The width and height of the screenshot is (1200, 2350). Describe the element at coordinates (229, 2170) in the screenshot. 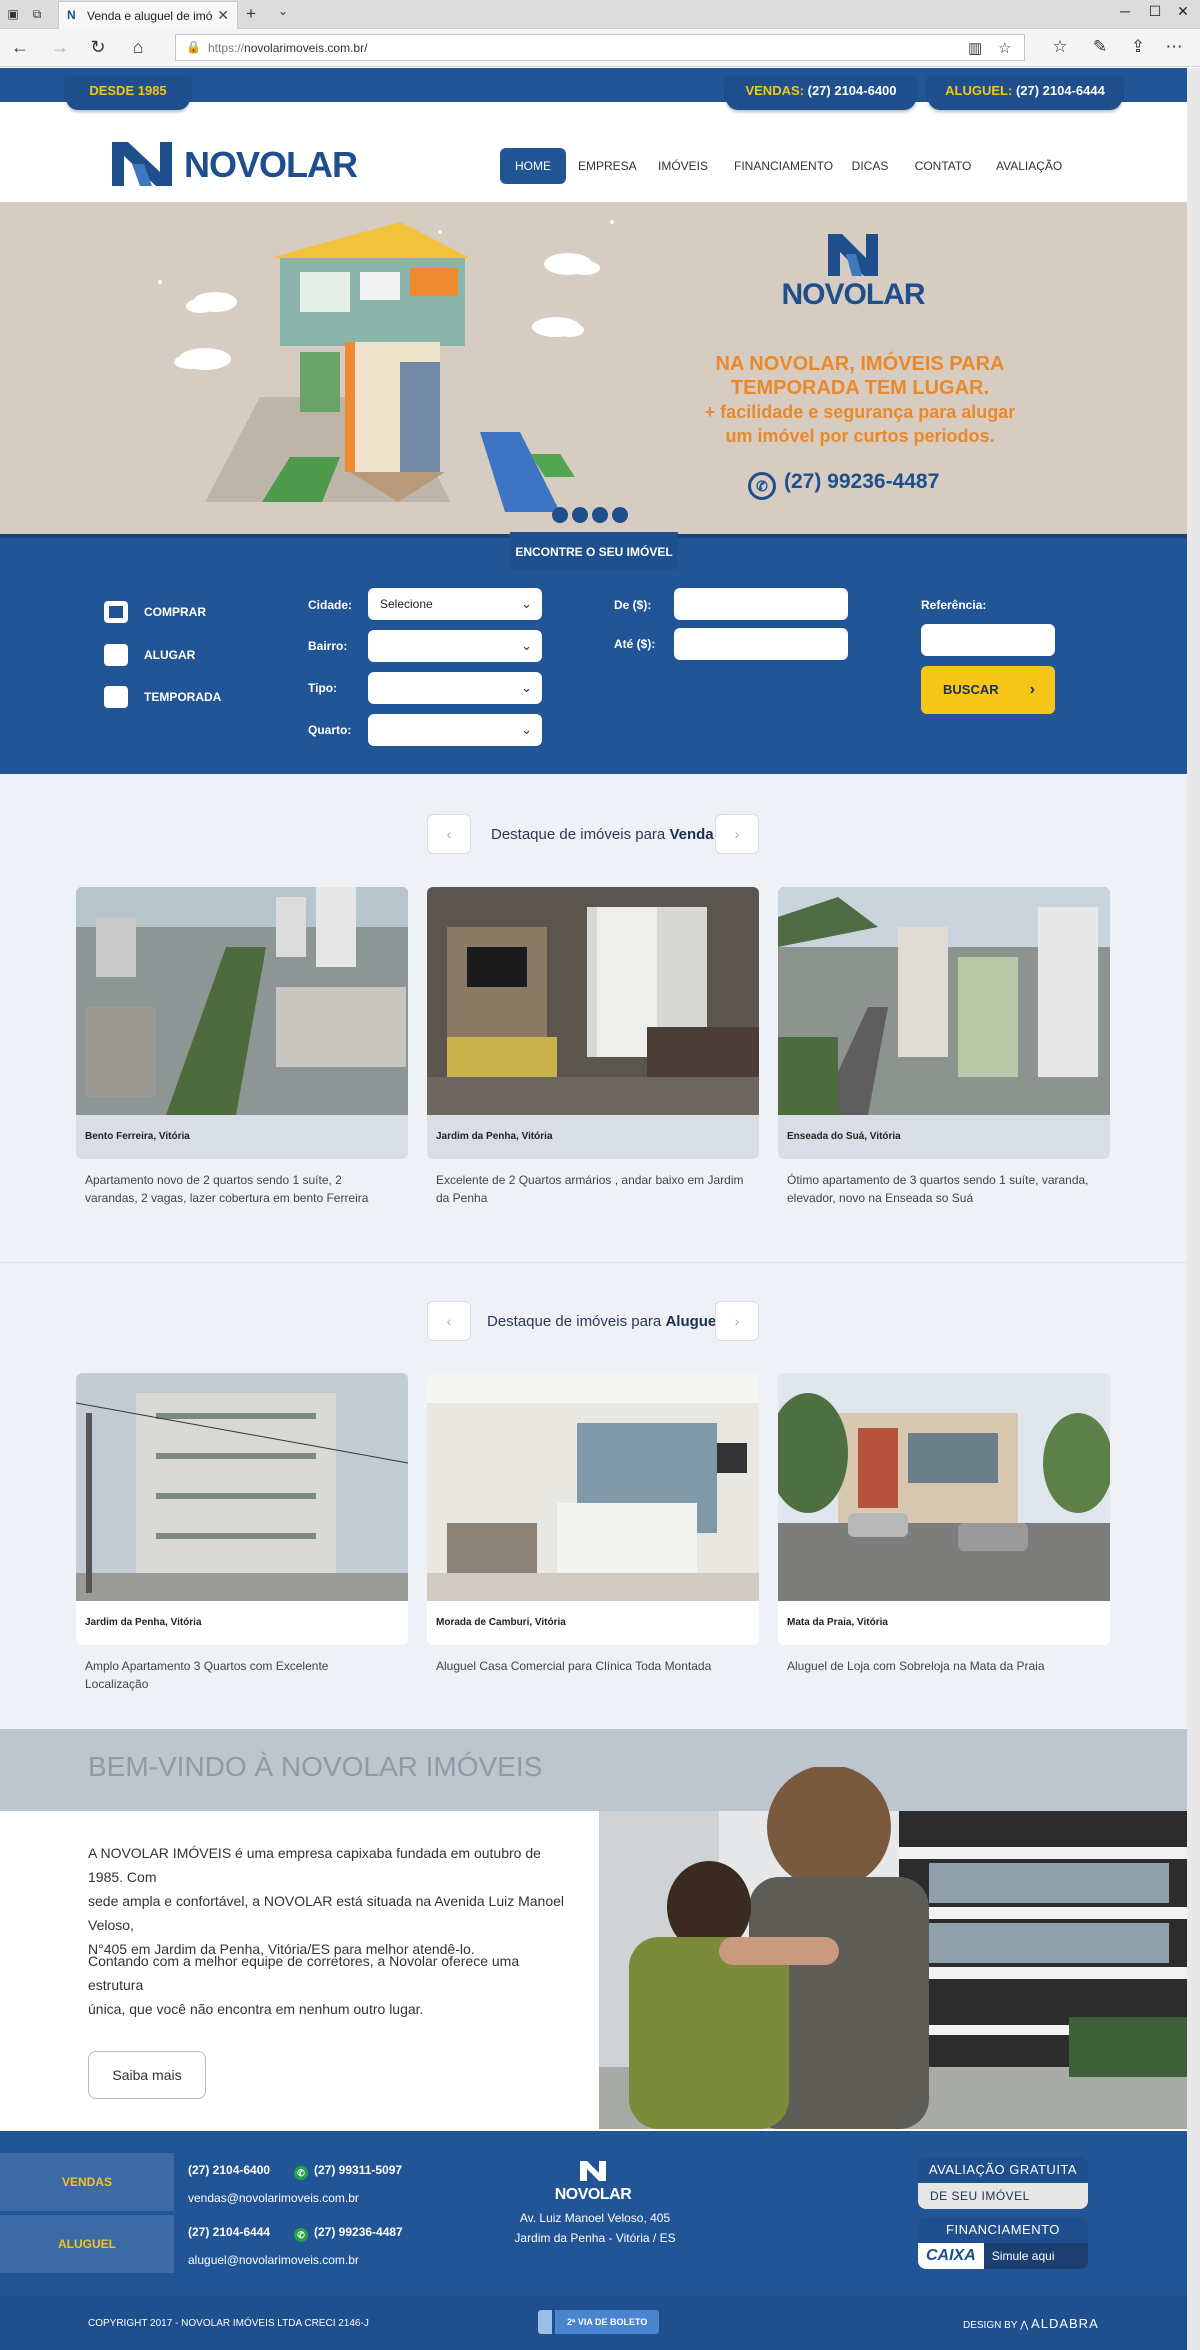

I see `footer-vendas-phone: (27) 2104-6400` at that location.